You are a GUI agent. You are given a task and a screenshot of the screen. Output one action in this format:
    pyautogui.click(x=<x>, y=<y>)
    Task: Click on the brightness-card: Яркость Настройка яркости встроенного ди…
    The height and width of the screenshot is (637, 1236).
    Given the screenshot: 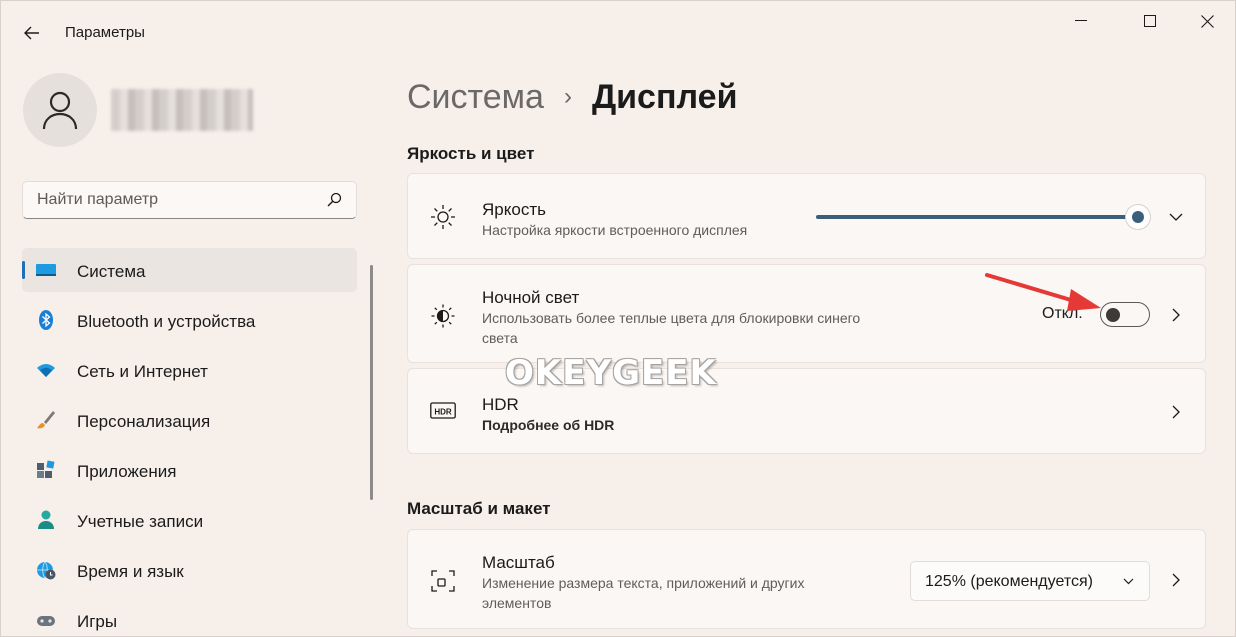 What is the action you would take?
    pyautogui.click(x=806, y=216)
    